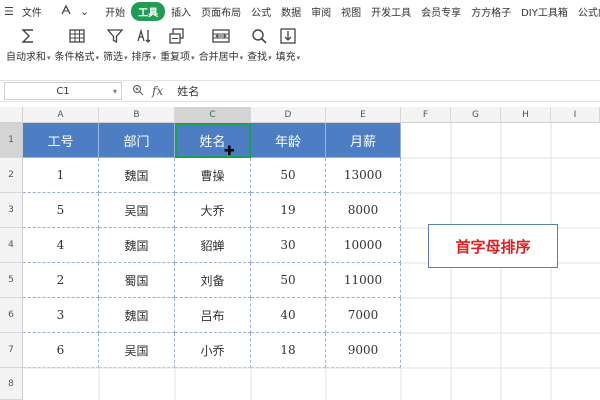 The width and height of the screenshot is (600, 400). Describe the element at coordinates (66, 11) in the screenshot. I see `format-painter-icon` at that location.